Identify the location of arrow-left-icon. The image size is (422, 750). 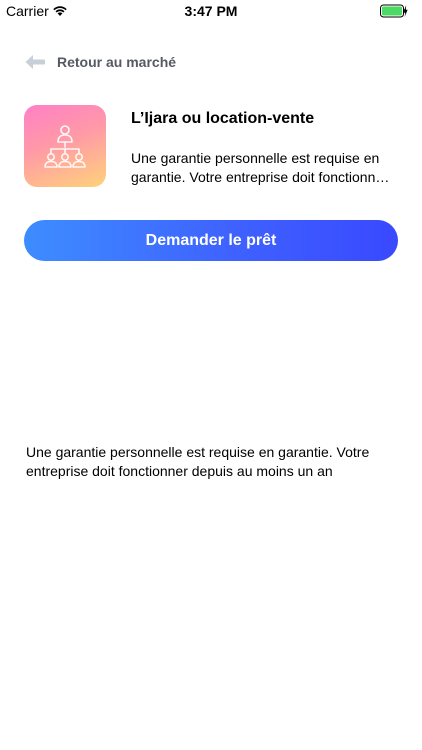
(35, 62).